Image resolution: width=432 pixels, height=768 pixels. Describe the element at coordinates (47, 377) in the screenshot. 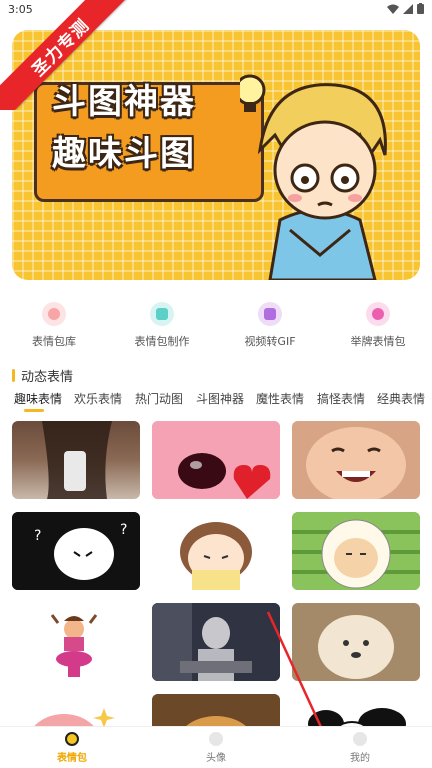

I see `section-title: 动态表情` at that location.